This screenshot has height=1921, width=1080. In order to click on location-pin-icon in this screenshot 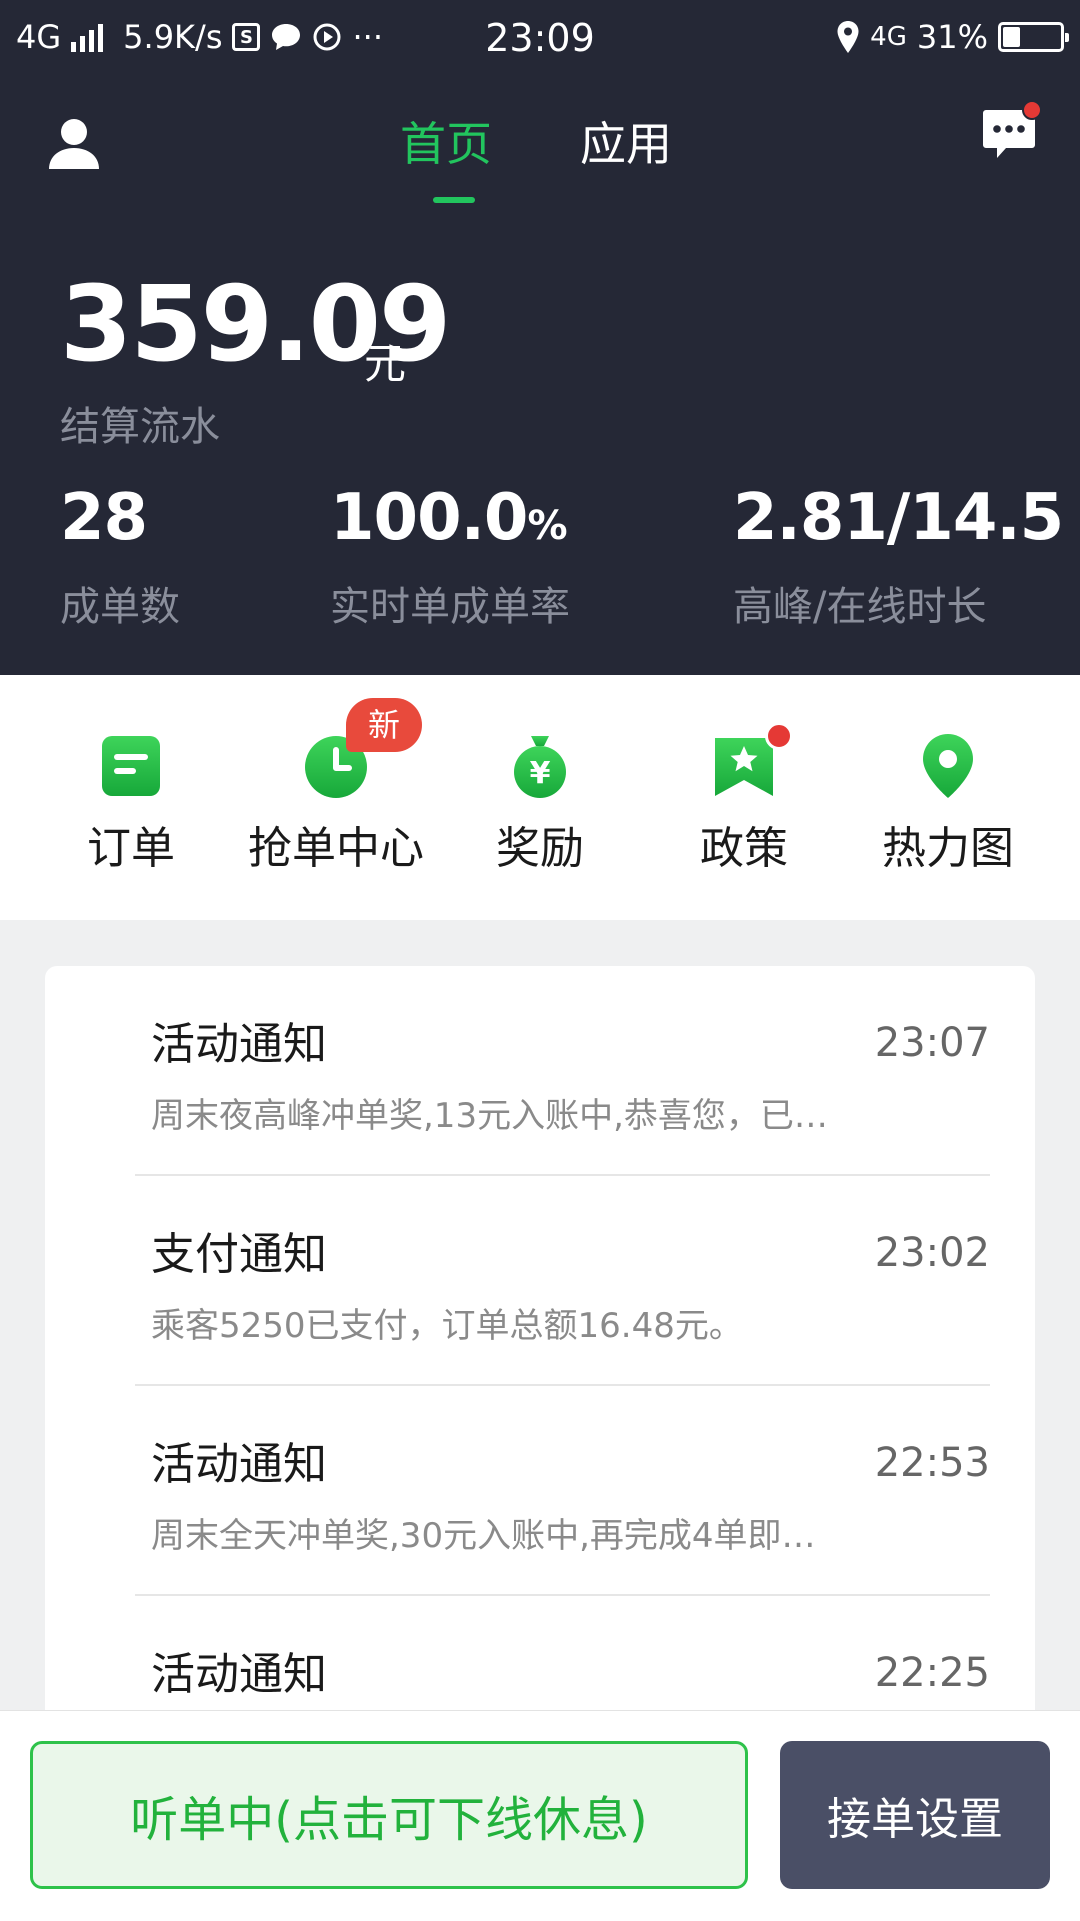, I will do `click(948, 765)`.